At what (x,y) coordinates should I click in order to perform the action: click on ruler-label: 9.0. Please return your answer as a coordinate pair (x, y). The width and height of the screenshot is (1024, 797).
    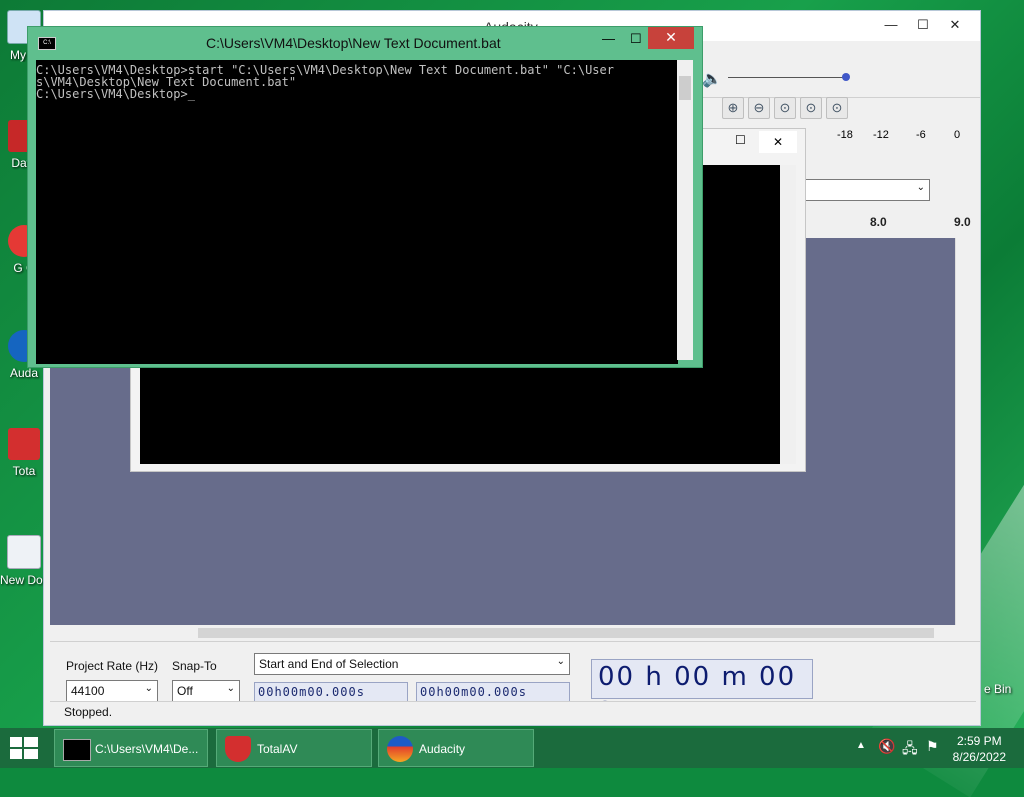
    Looking at the image, I should click on (962, 222).